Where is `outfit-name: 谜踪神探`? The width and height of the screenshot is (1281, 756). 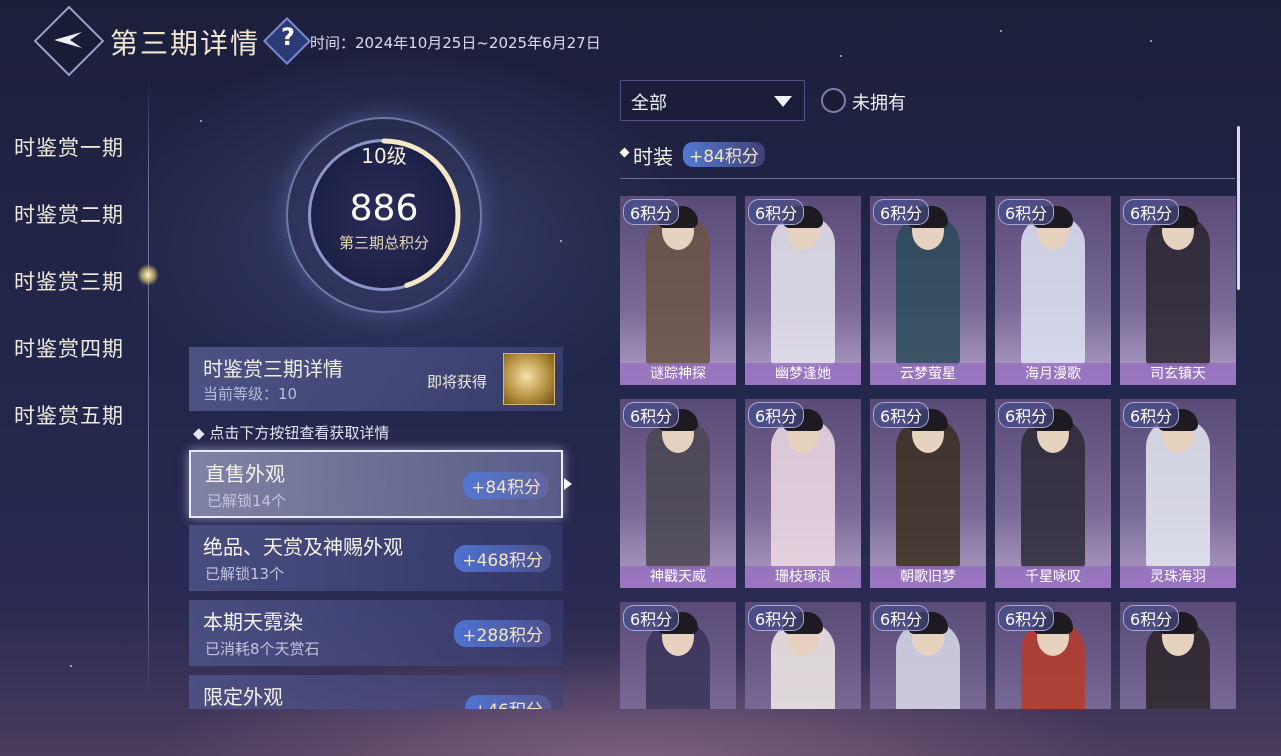 outfit-name: 谜踪神探 is located at coordinates (678, 374).